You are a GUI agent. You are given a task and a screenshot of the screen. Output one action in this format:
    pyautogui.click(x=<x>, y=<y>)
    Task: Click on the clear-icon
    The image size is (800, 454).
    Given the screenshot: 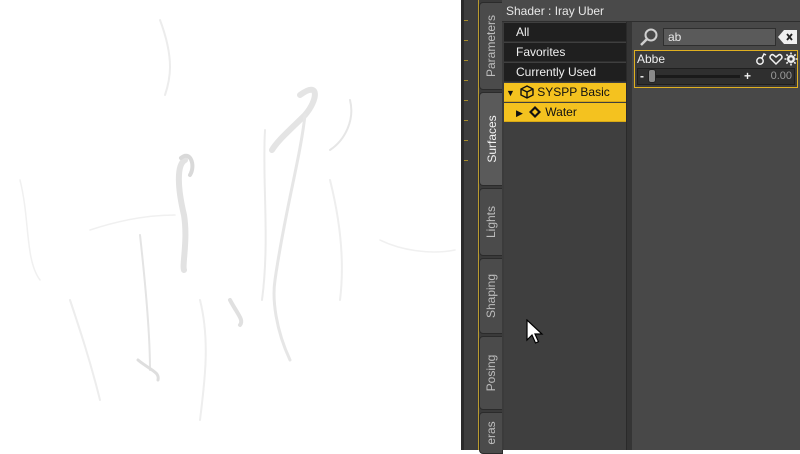 What is the action you would take?
    pyautogui.click(x=787, y=37)
    